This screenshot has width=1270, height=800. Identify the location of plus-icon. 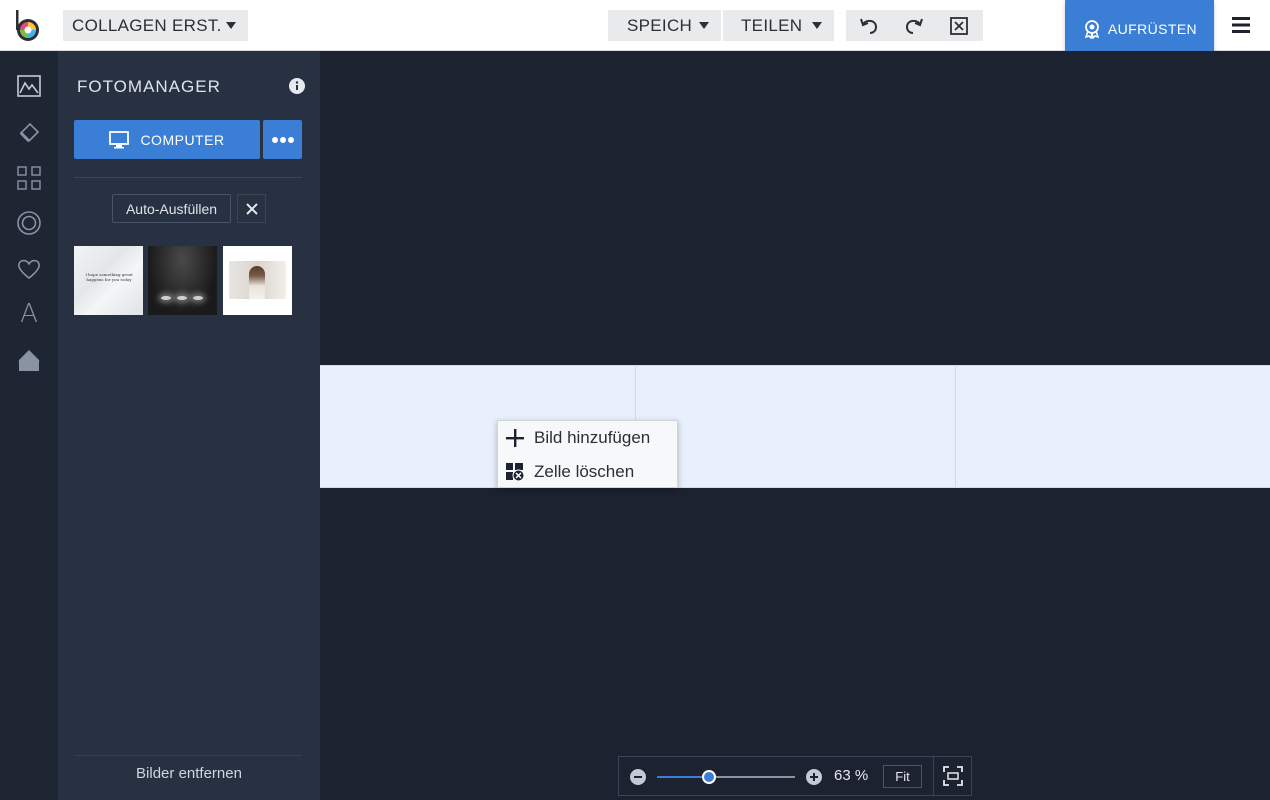
(515, 438).